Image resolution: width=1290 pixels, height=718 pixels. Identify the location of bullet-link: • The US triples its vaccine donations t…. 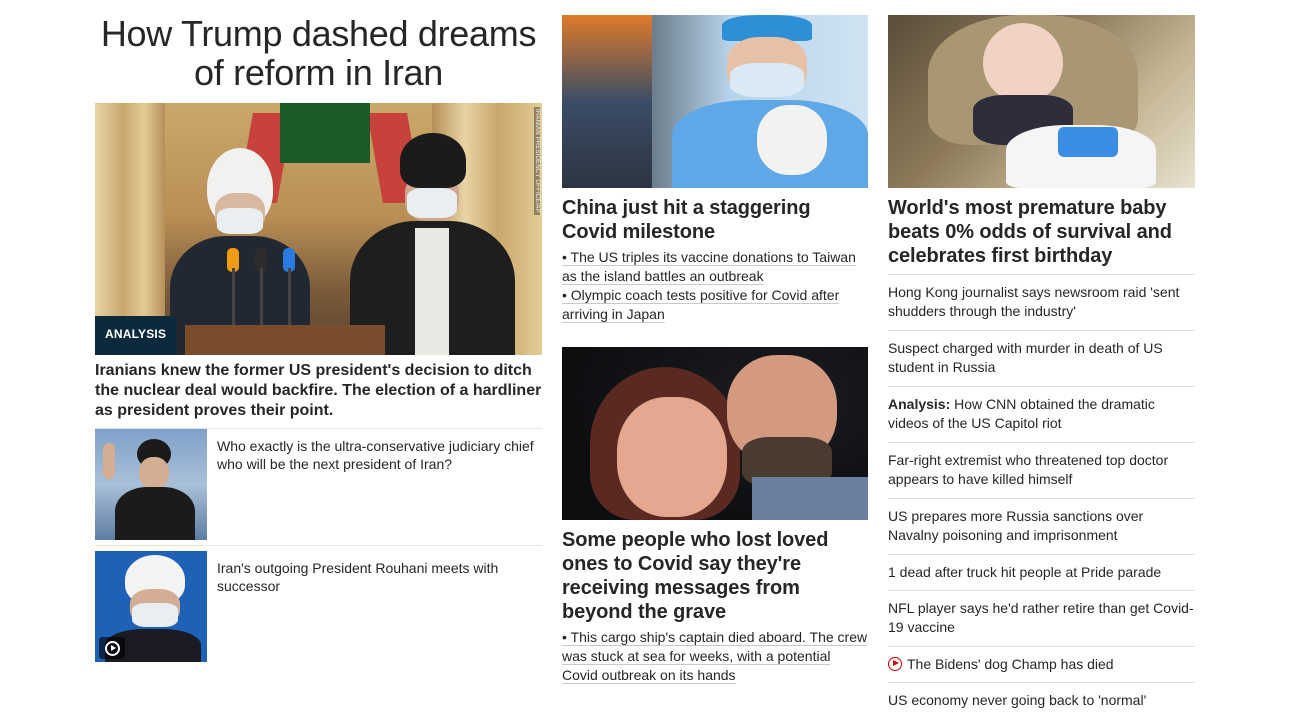
(709, 266).